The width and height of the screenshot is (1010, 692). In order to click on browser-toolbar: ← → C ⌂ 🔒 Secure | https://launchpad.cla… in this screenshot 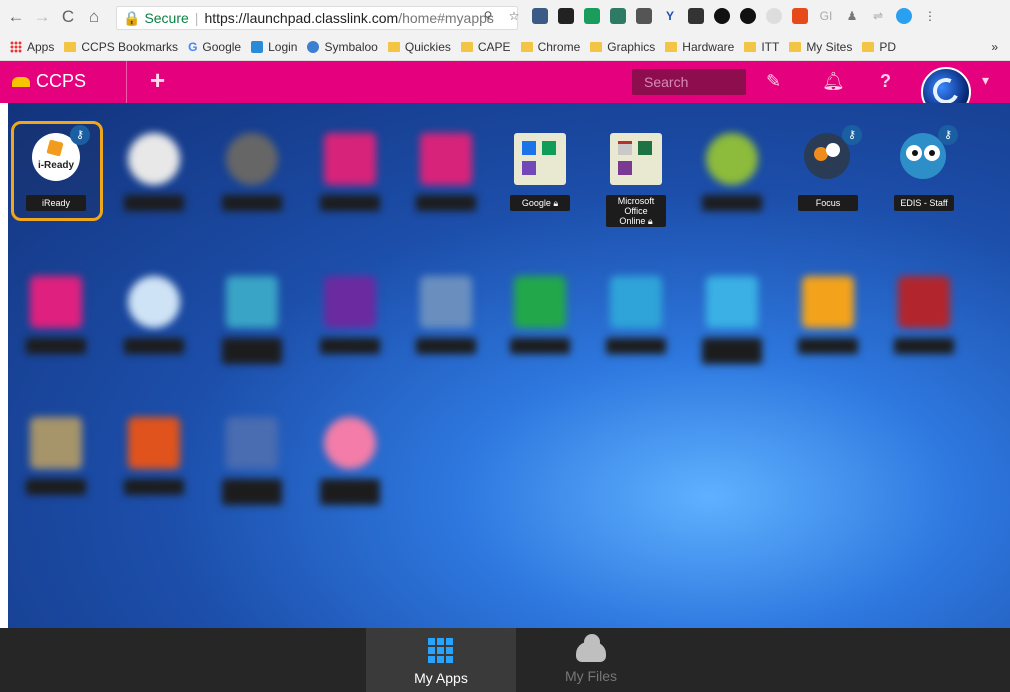, I will do `click(505, 17)`.